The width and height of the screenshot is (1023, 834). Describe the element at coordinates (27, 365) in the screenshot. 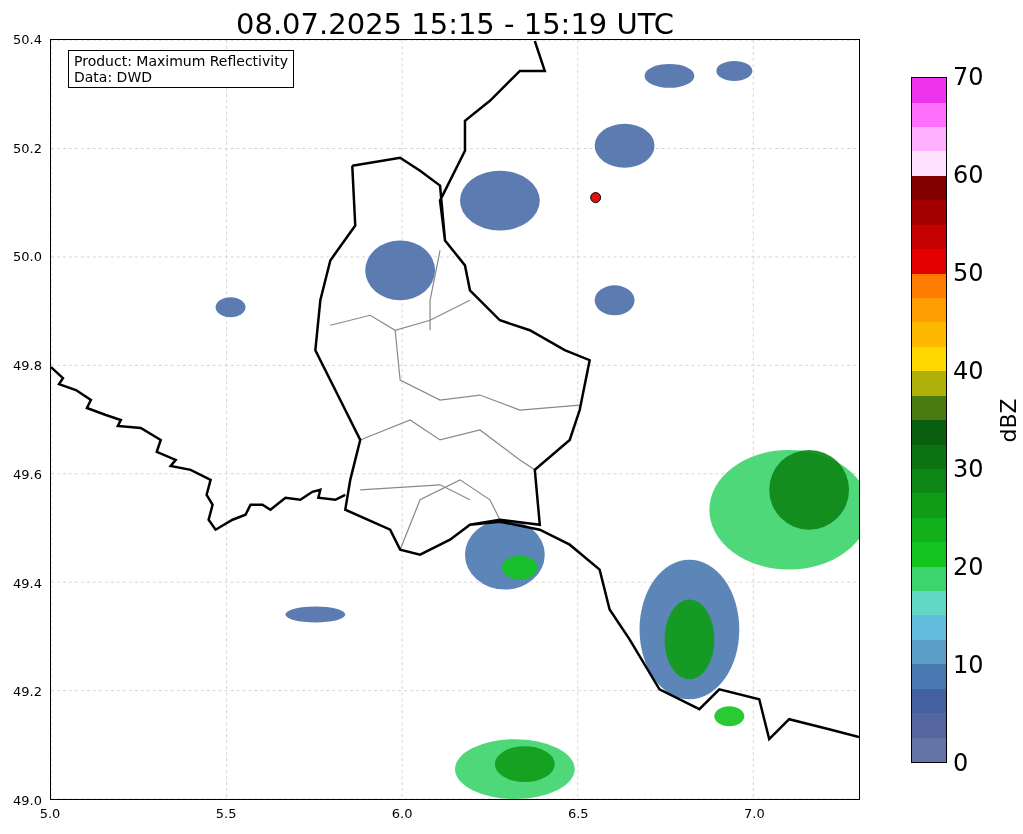

I see `axis-tick-label: 49.8` at that location.